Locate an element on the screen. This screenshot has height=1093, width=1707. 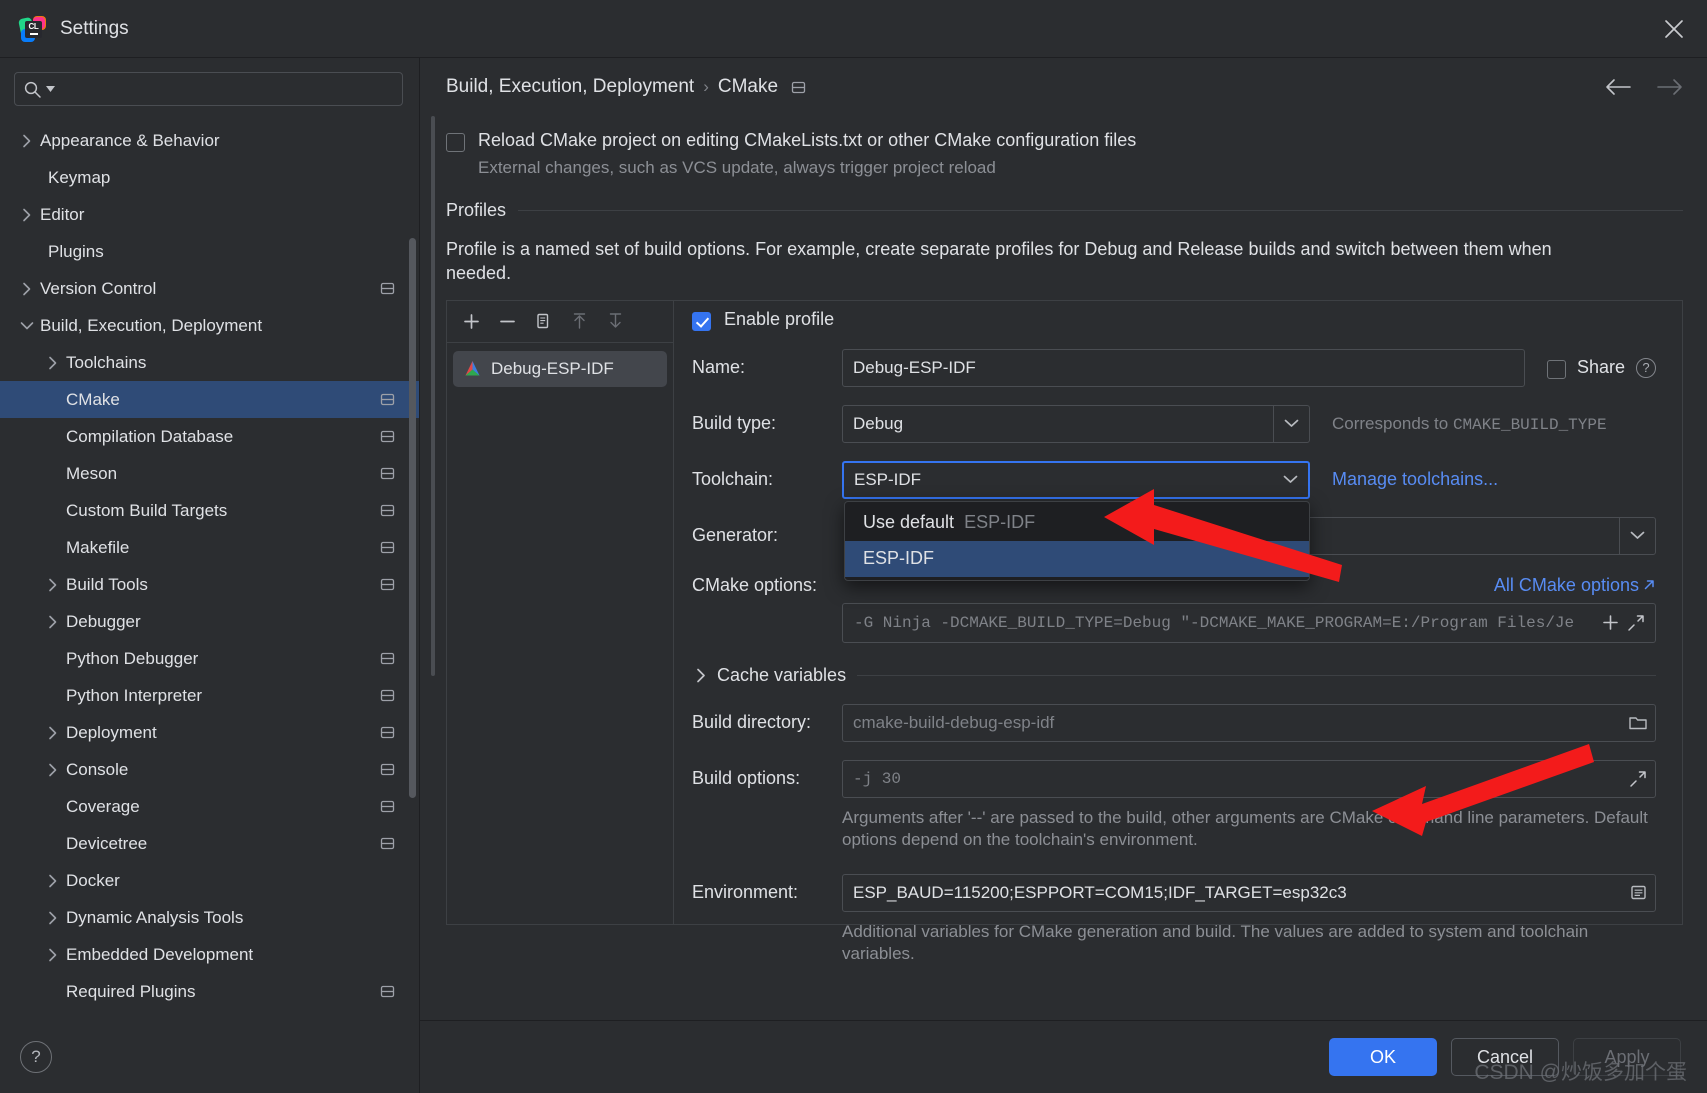
sidebar-item-coverage: Coverage is located at coordinates (209, 806).